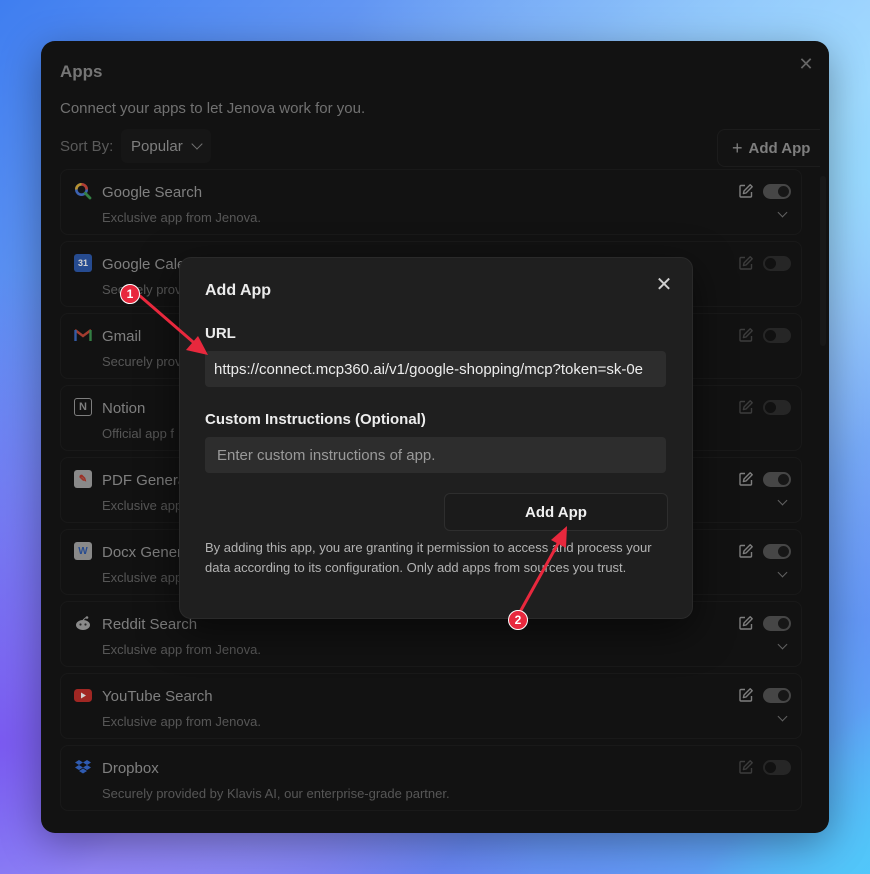 This screenshot has width=870, height=874. Describe the element at coordinates (315, 419) in the screenshot. I see `custom-instructions-label: Custom Instructions (Optional)` at that location.